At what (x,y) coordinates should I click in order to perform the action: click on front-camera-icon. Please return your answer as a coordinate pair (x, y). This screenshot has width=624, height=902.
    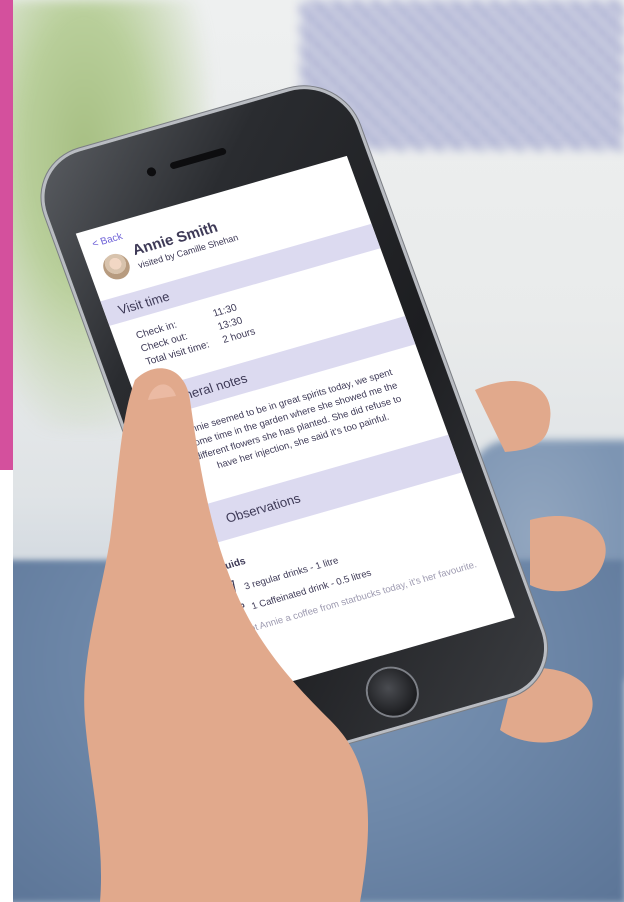
    Looking at the image, I should click on (151, 172).